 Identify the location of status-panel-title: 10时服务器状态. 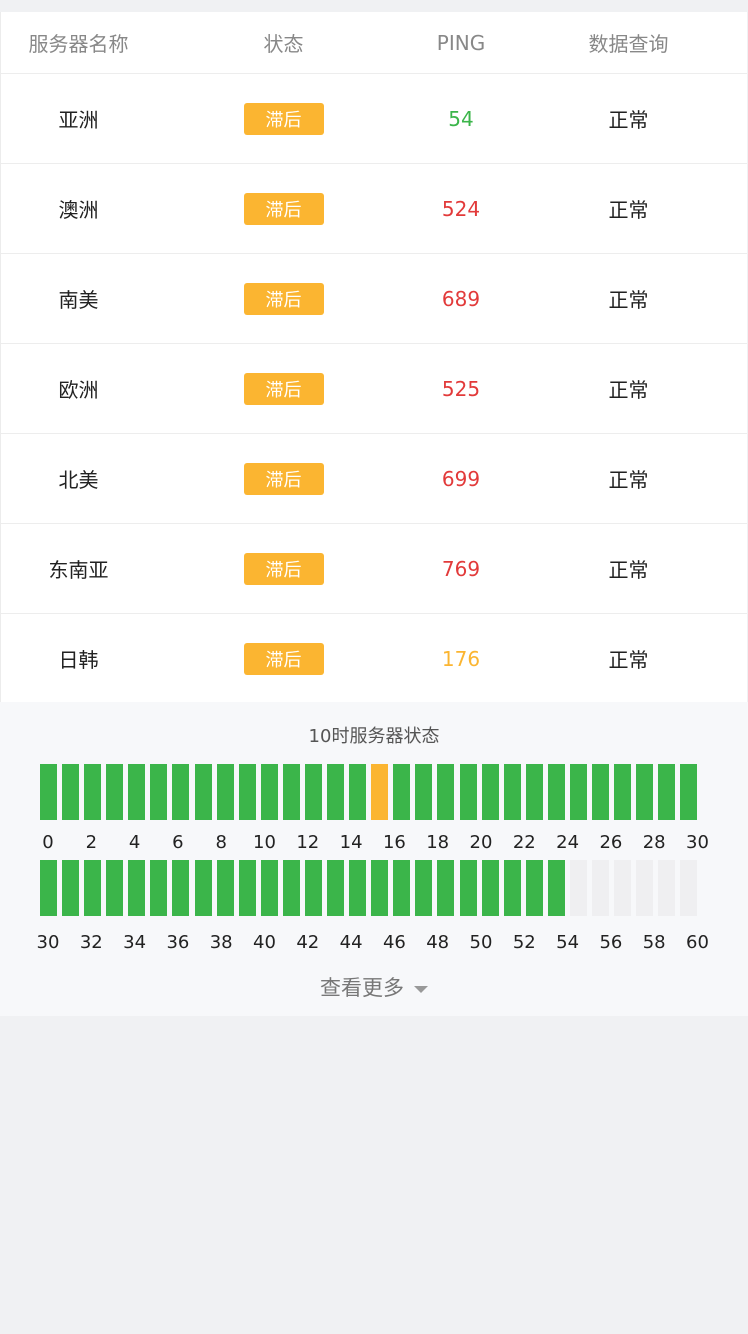
(374, 736).